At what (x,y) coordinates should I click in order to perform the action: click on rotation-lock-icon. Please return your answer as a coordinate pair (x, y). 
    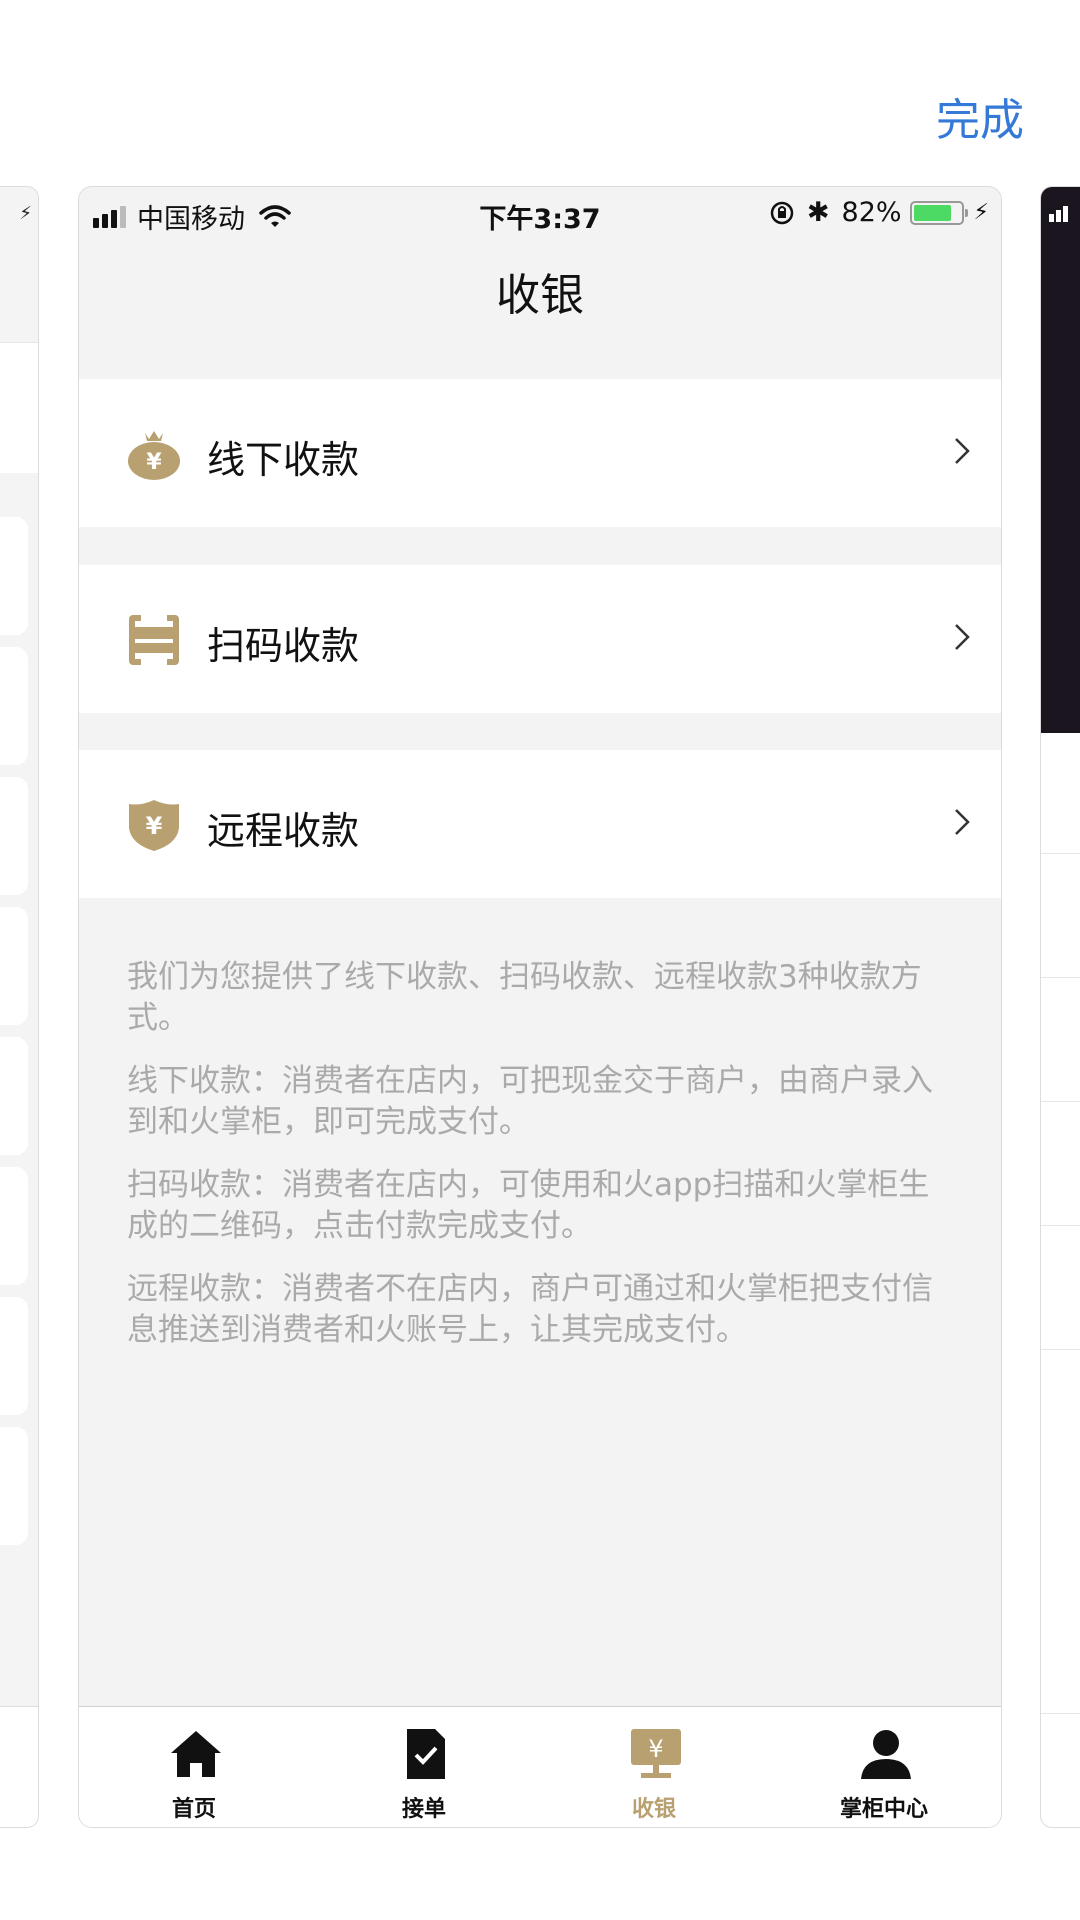
    Looking at the image, I should click on (782, 212).